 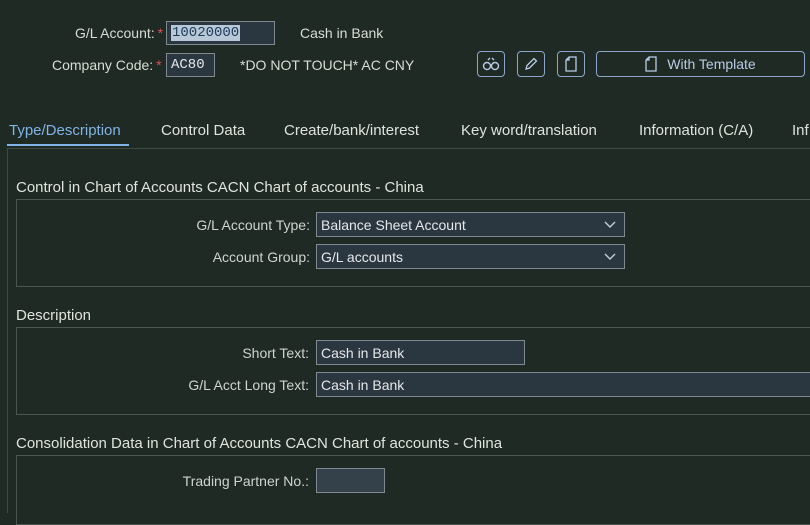 What do you see at coordinates (261, 257) in the screenshot?
I see `account-group-label: Account Group:` at bounding box center [261, 257].